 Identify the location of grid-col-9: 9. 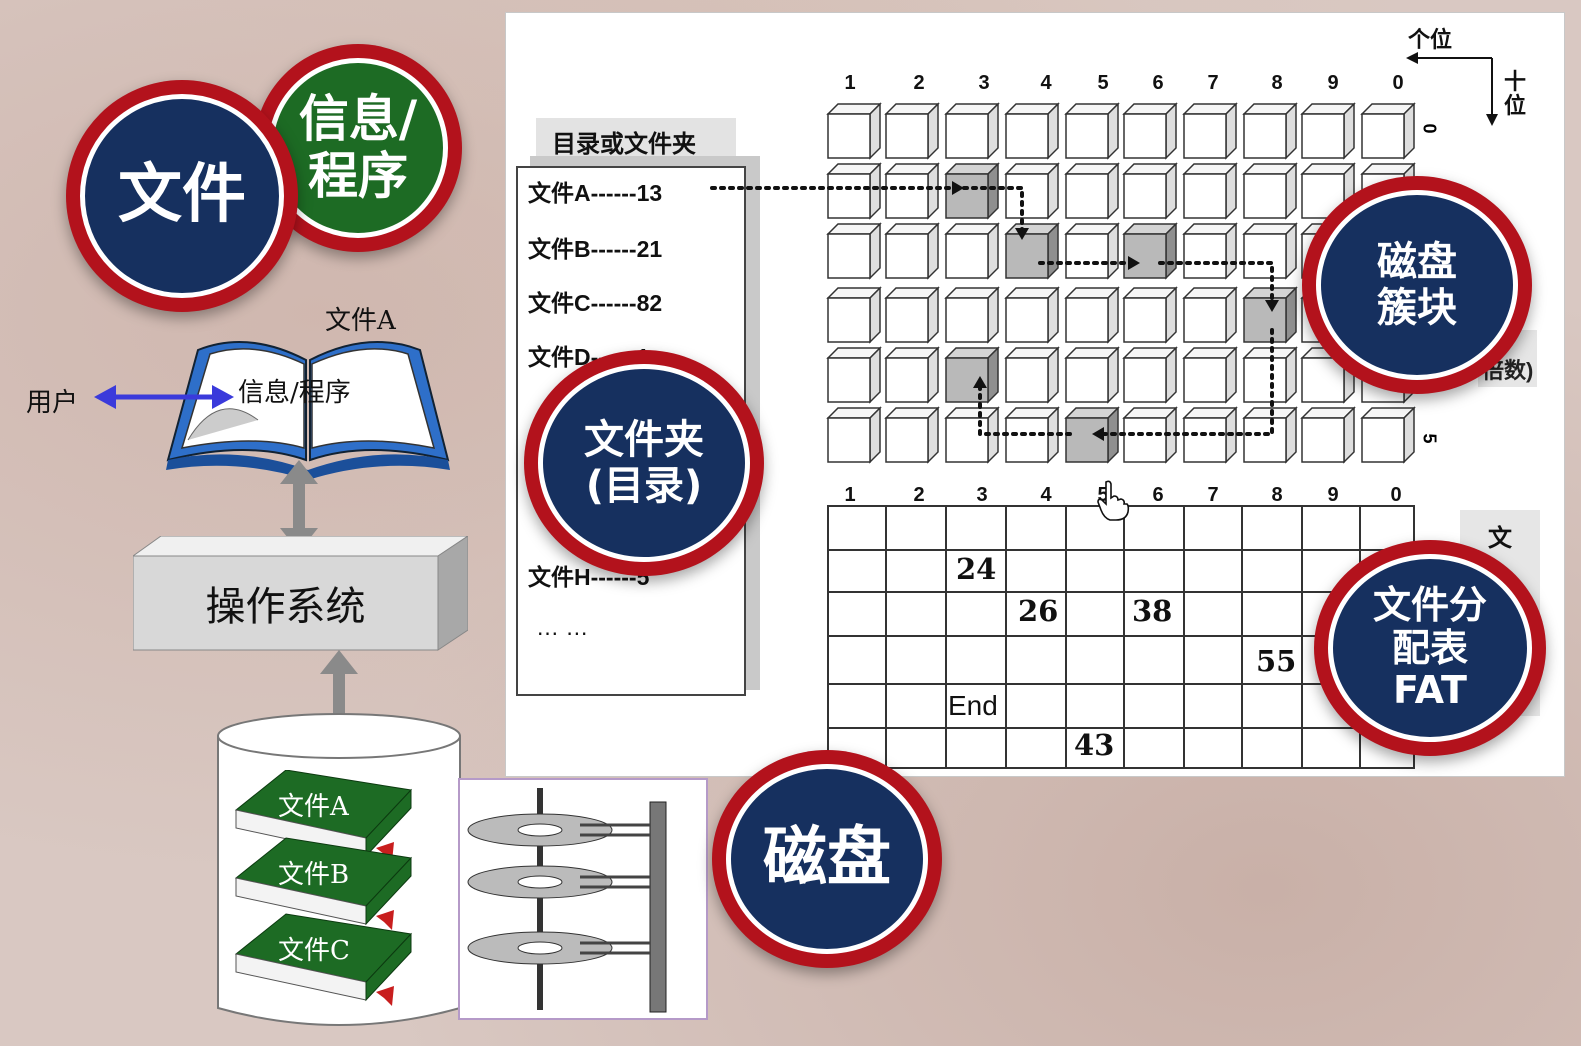
(1333, 83).